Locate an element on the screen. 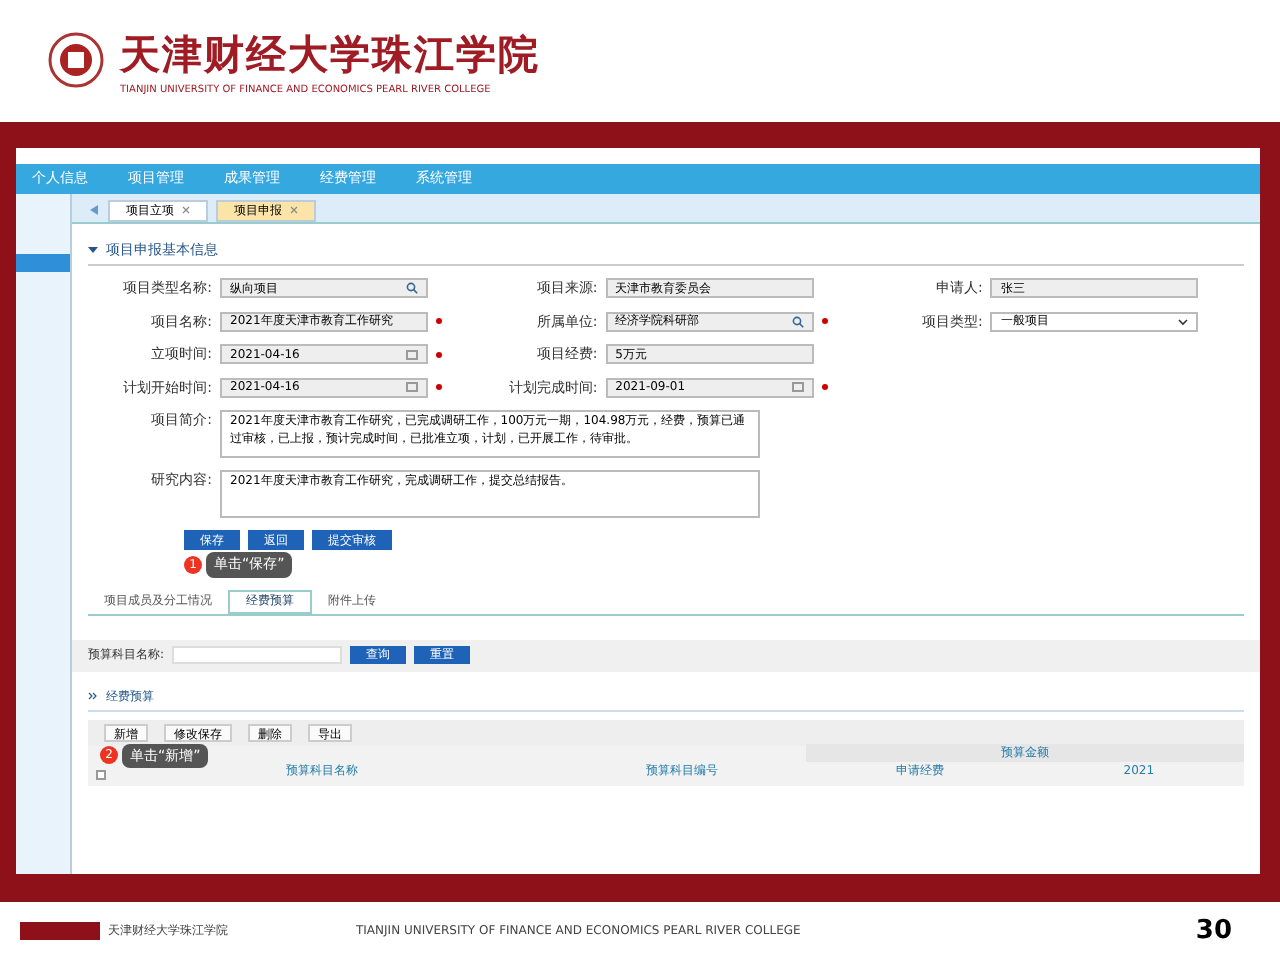  search-field is located at coordinates (257, 655).